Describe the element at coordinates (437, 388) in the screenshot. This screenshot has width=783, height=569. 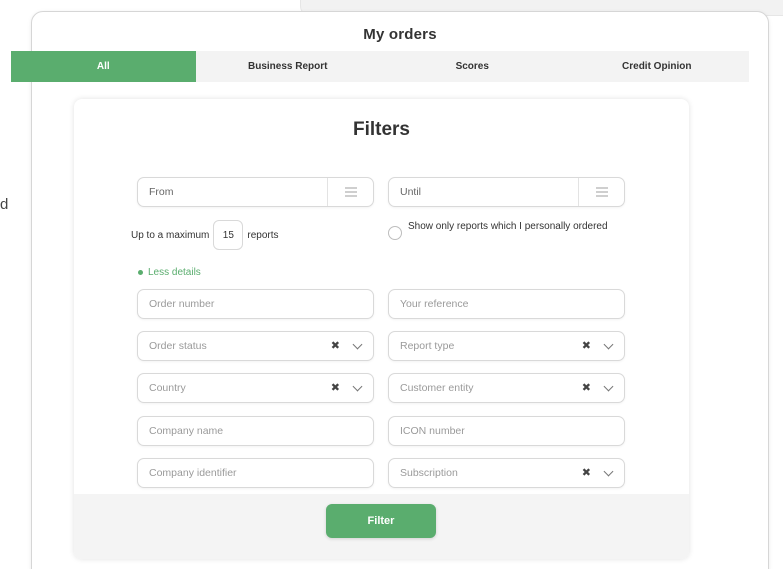
I see `customer-entity-placeholder: Customer entity` at that location.